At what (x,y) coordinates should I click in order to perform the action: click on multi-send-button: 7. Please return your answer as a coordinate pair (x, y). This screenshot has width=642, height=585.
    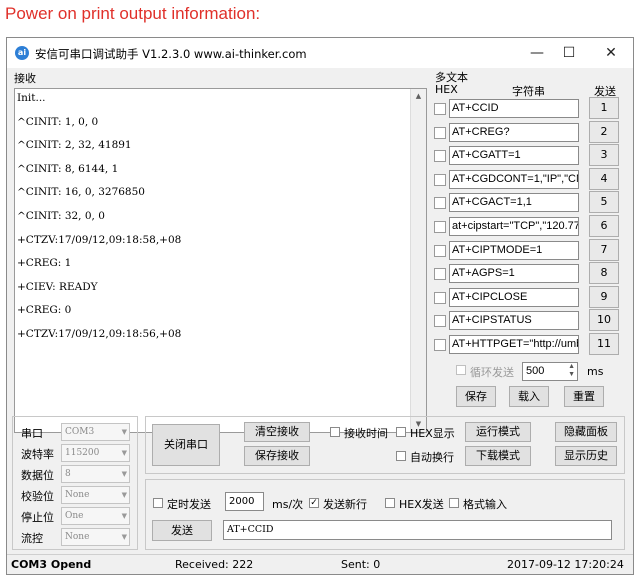
    Looking at the image, I should click on (604, 249).